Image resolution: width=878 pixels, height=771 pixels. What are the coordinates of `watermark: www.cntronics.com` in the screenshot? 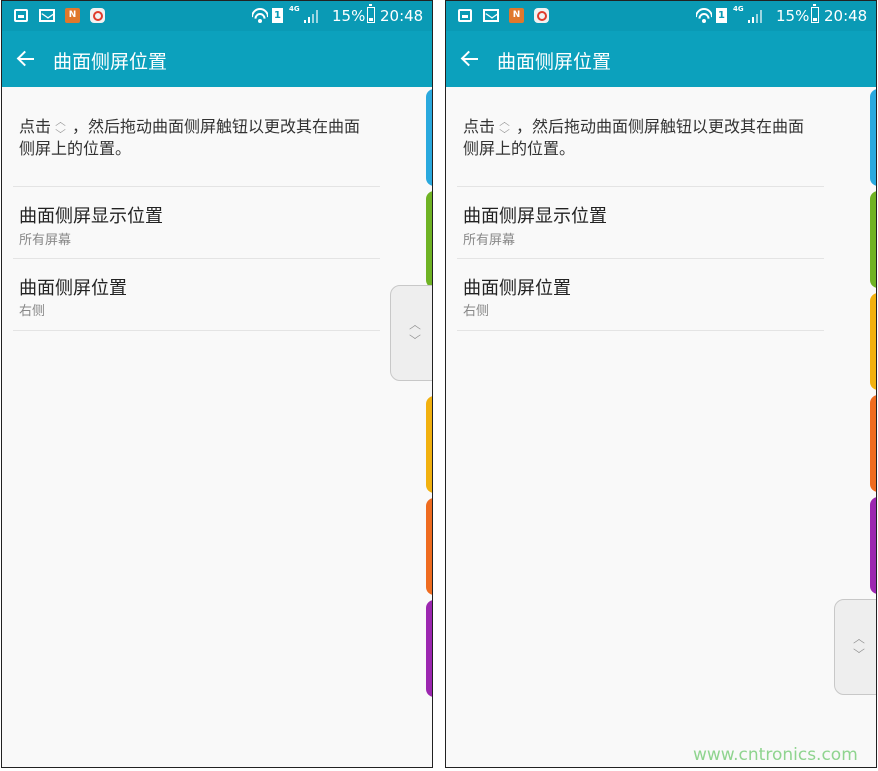 It's located at (775, 755).